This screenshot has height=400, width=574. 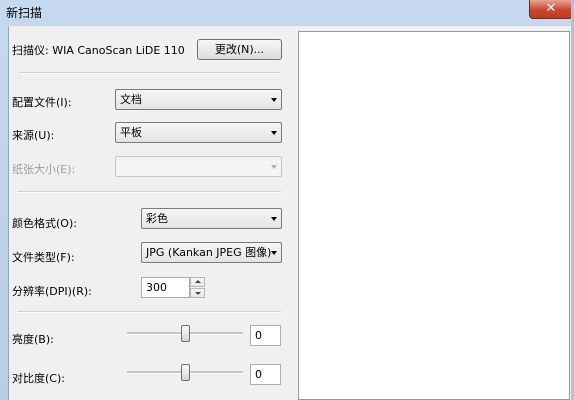 I want to click on file-type-label: 文件类型(F):, so click(x=43, y=257).